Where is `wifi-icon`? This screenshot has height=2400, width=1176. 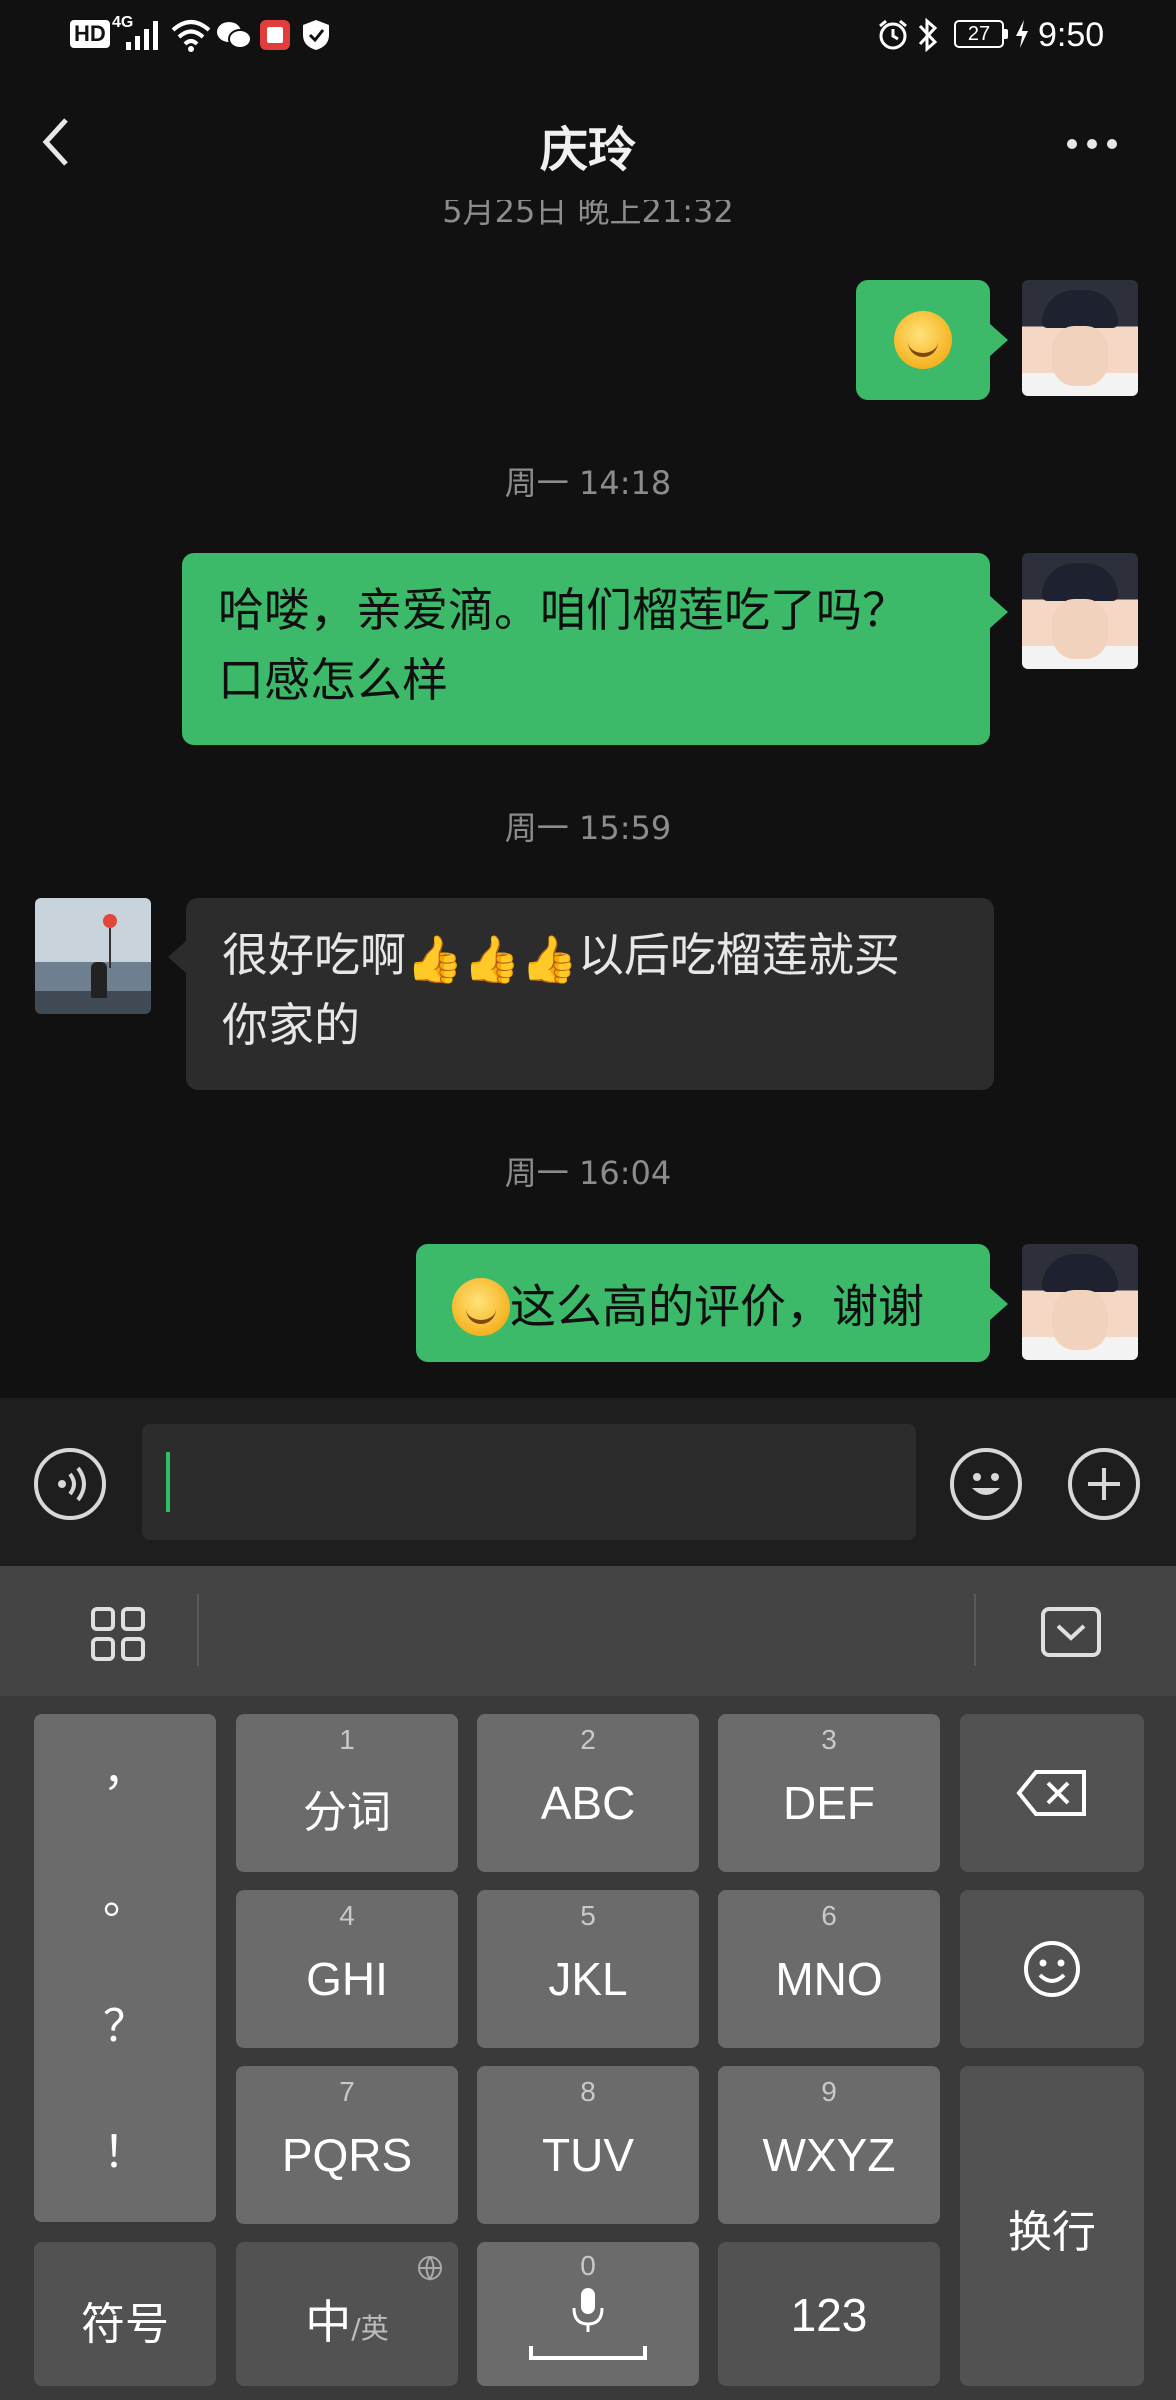 wifi-icon is located at coordinates (191, 36).